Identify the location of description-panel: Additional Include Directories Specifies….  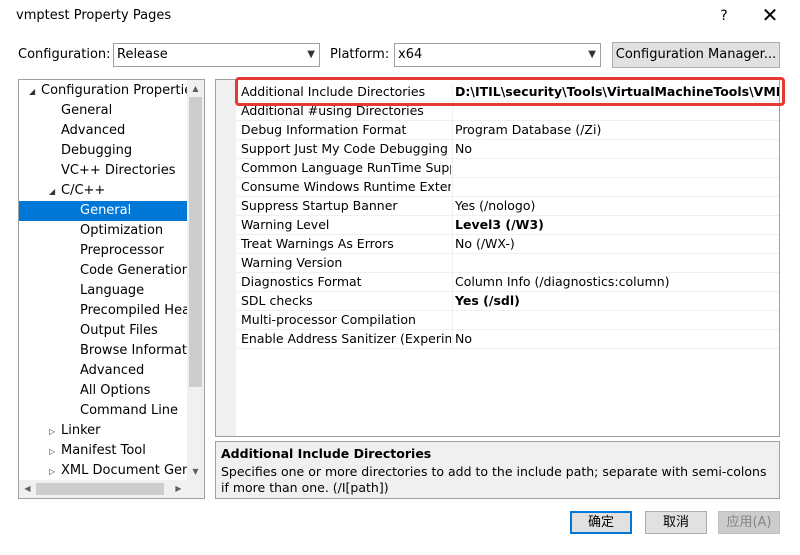
(497, 470).